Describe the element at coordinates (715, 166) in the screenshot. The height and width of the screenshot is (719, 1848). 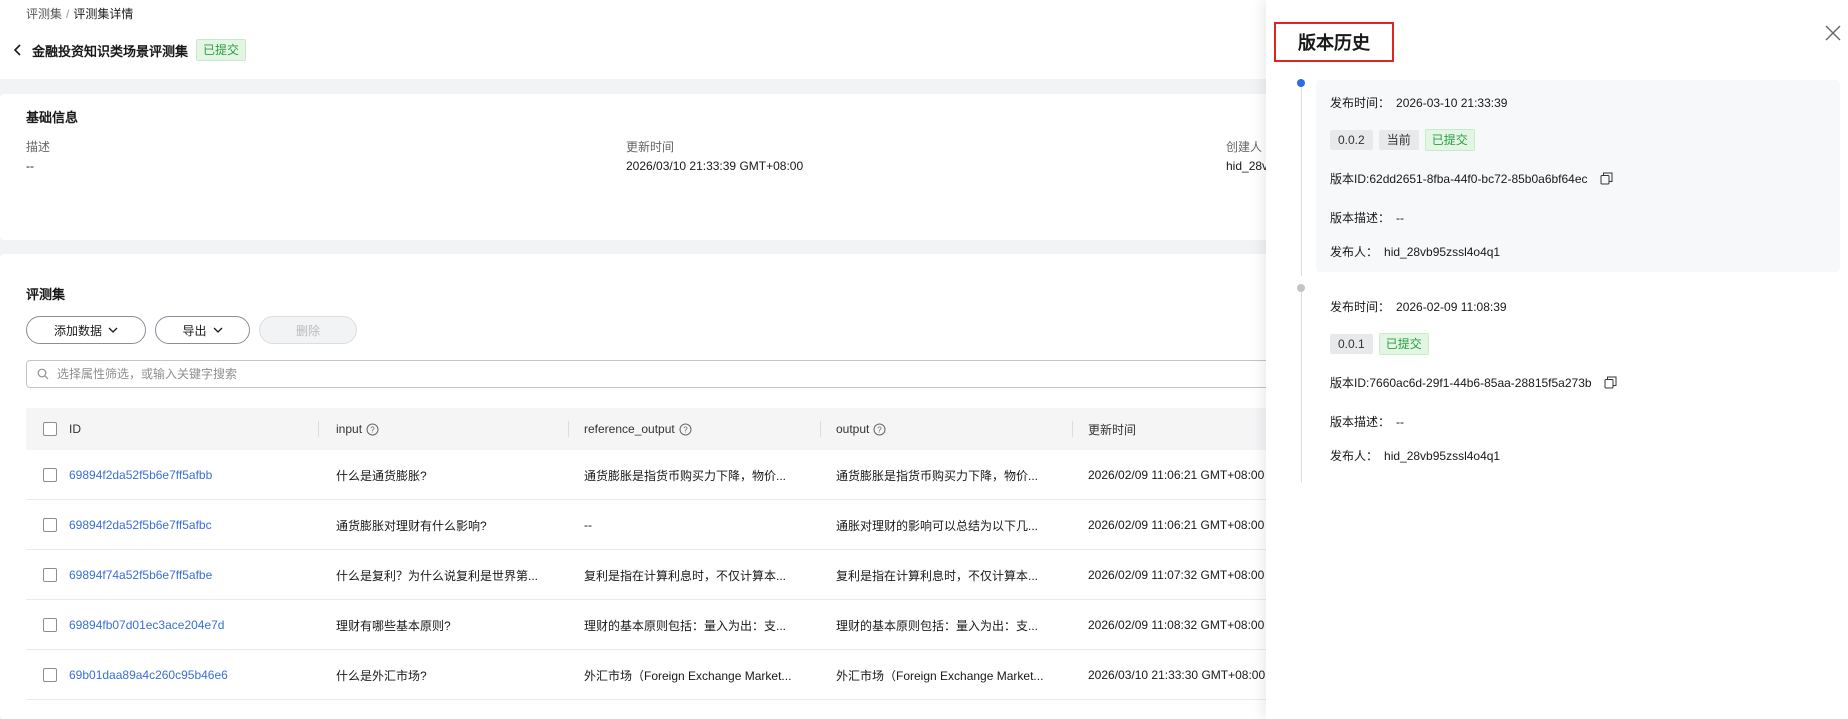
I see `updated-value: 2026/03/10 21:33:39 GMT+08:00` at that location.